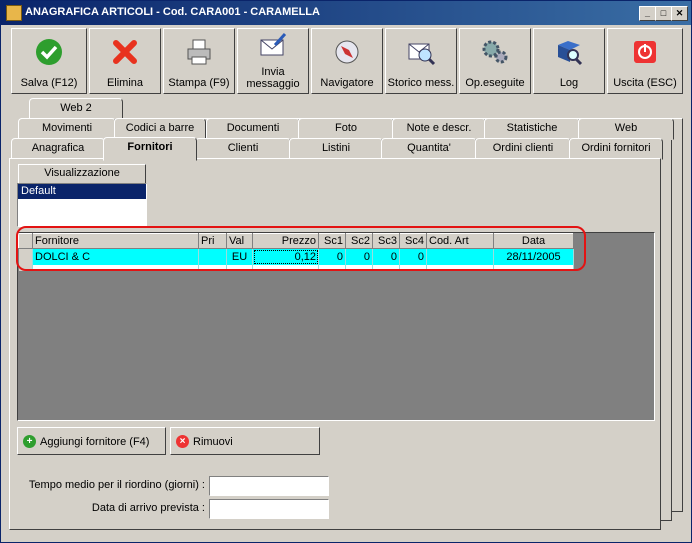 Image resolution: width=692 pixels, height=543 pixels. What do you see at coordinates (25, 241) in the screenshot?
I see `row-indicator-header` at bounding box center [25, 241].